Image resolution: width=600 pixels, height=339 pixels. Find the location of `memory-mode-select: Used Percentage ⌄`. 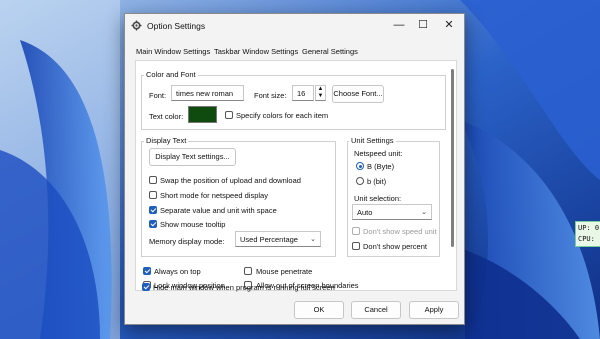

memory-mode-select: Used Percentage ⌄ is located at coordinates (278, 239).